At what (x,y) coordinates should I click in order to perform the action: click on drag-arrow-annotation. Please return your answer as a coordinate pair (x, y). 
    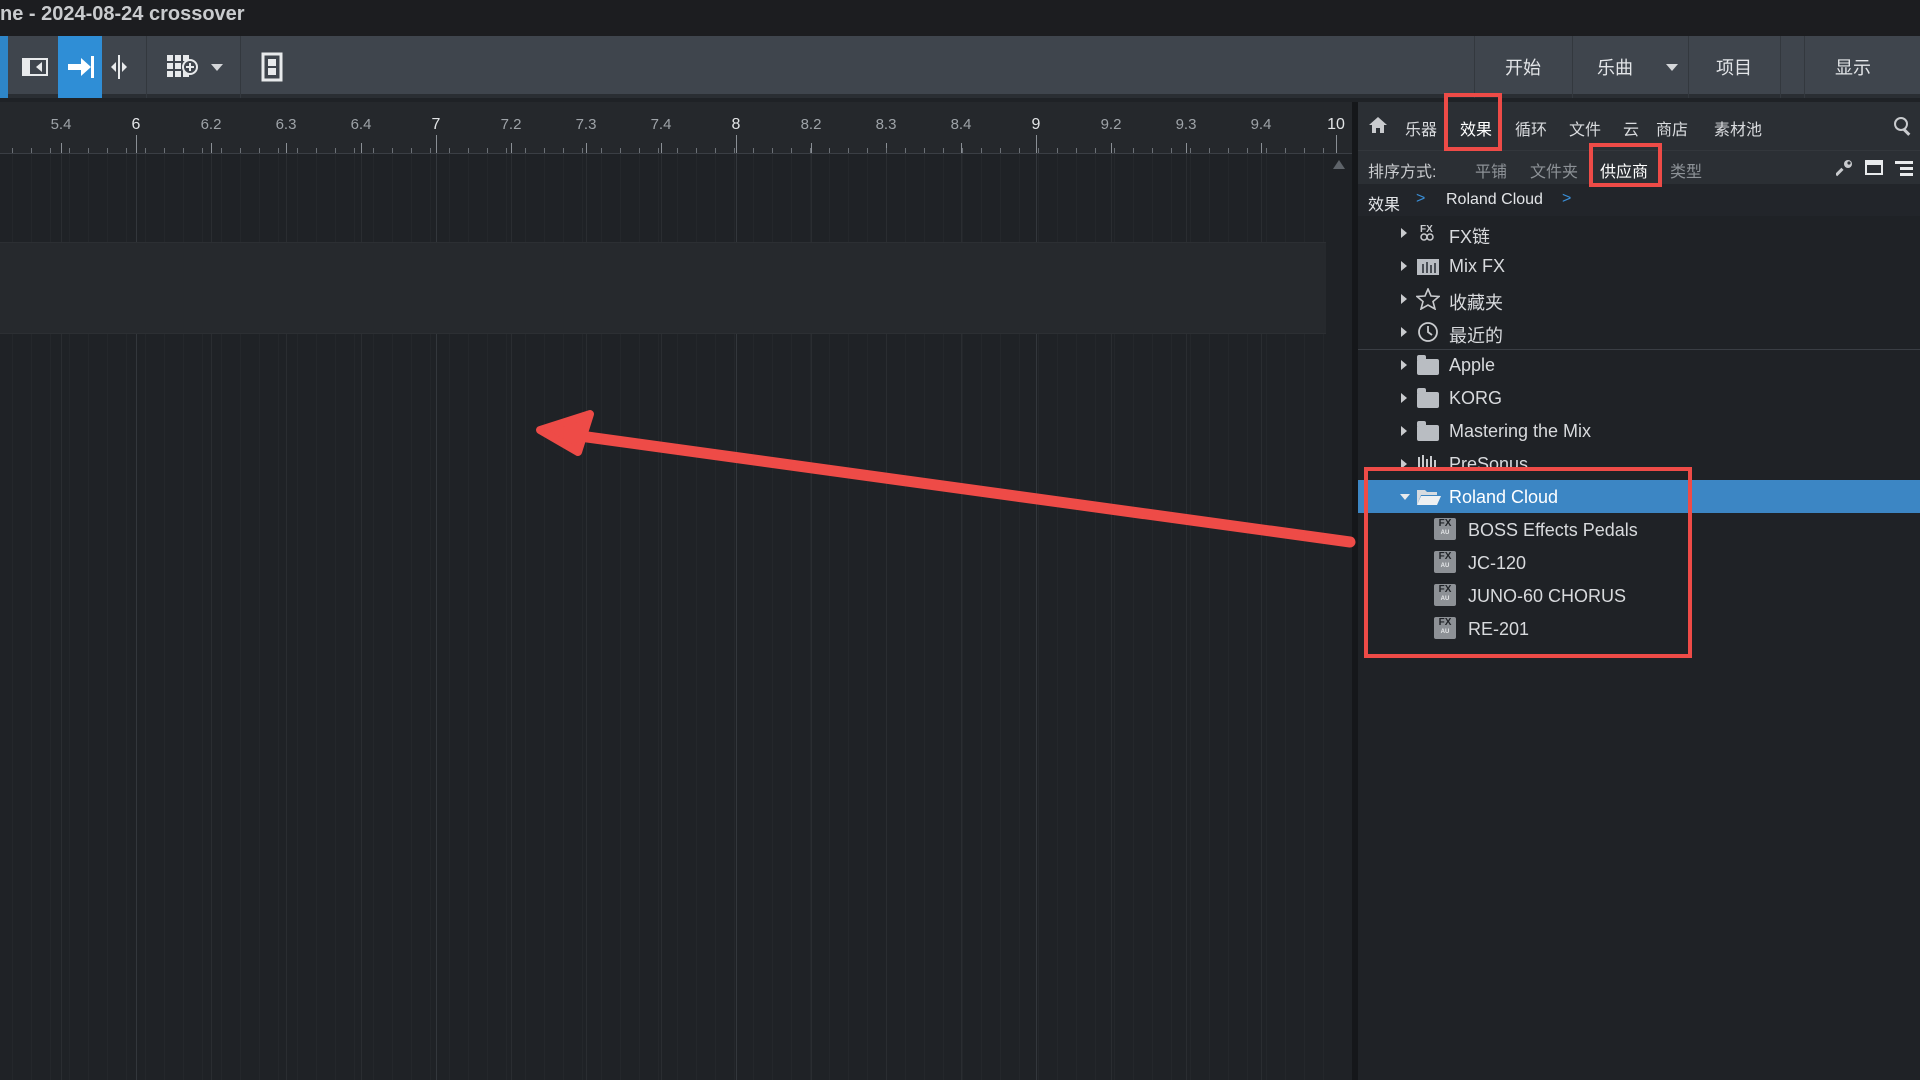
    Looking at the image, I should click on (946, 479).